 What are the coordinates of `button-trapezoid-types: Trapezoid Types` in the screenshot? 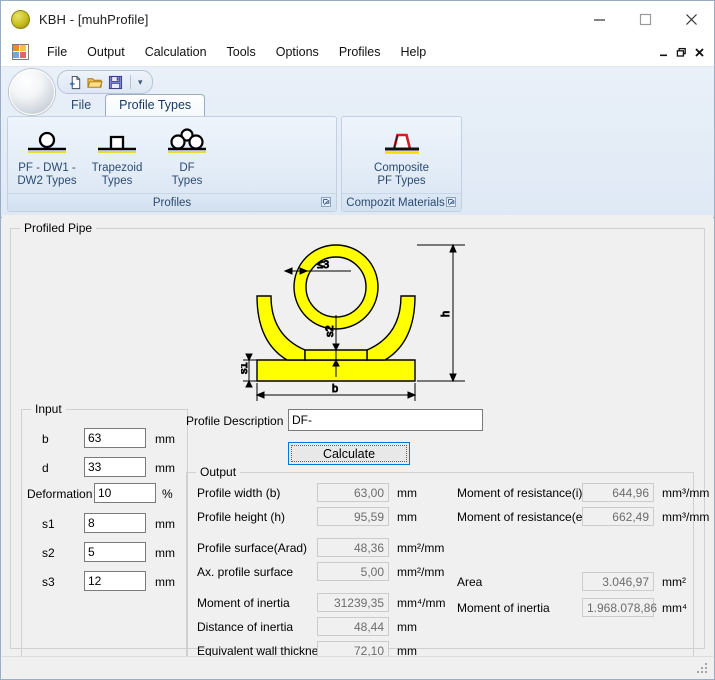 It's located at (117, 154).